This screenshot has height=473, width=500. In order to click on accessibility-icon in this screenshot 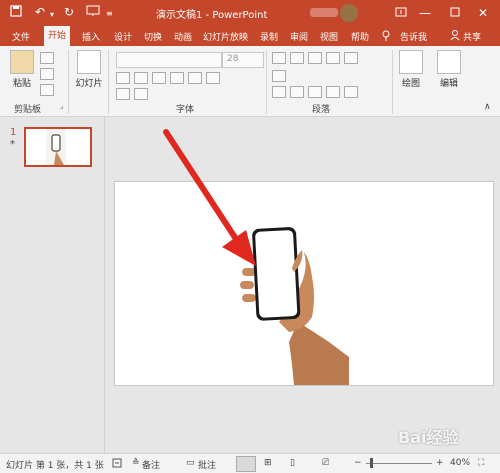, I will do `click(117, 464)`.